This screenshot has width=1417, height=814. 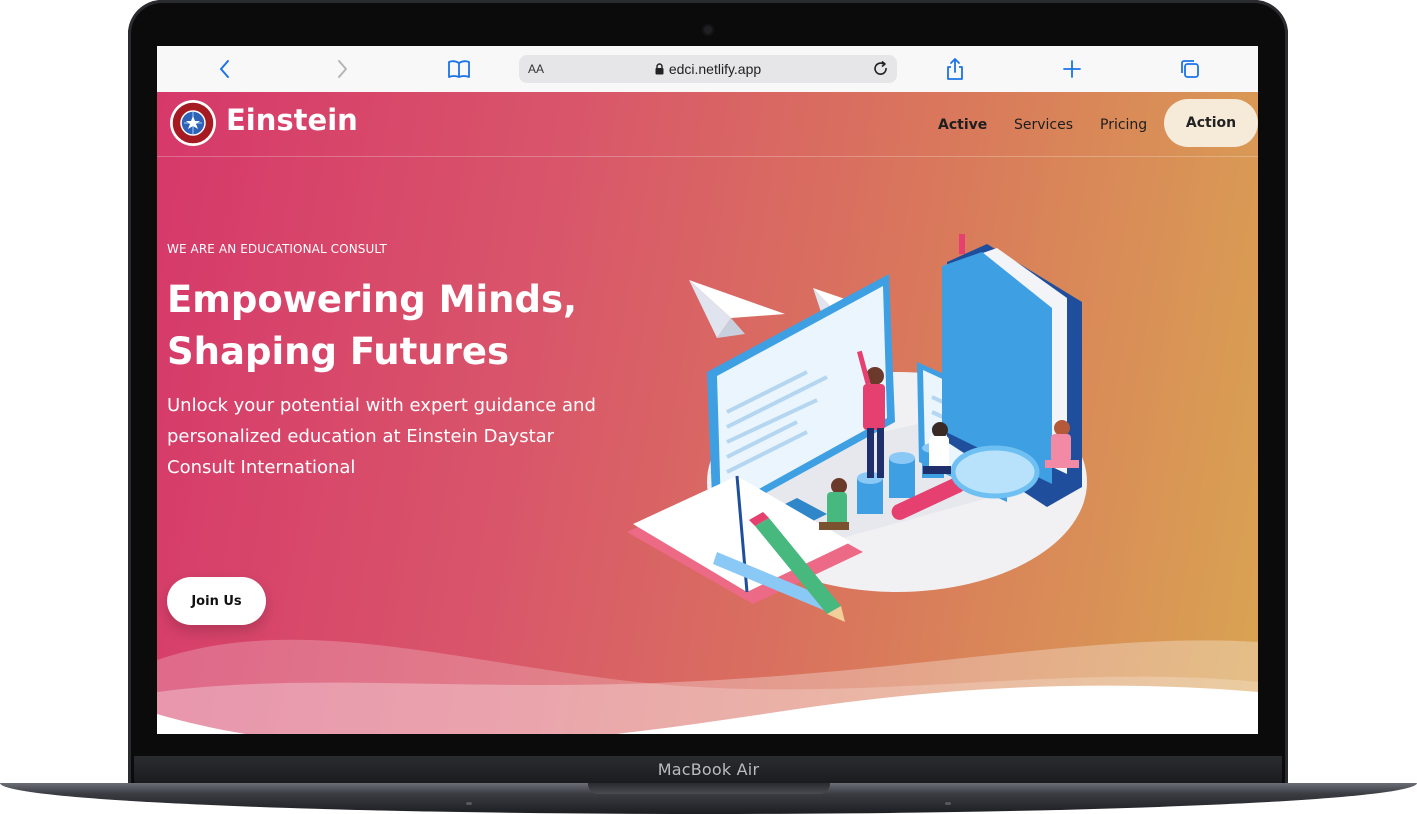 I want to click on action-button: Action, so click(x=1211, y=123).